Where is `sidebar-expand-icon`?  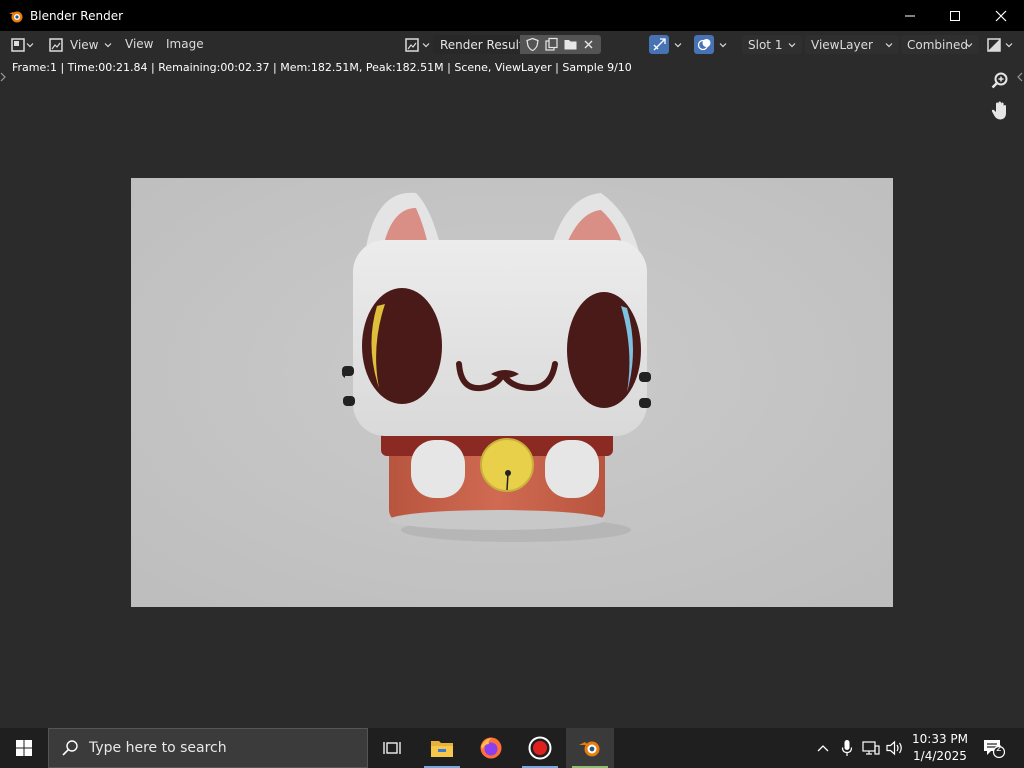
sidebar-expand-icon is located at coordinates (1020, 77).